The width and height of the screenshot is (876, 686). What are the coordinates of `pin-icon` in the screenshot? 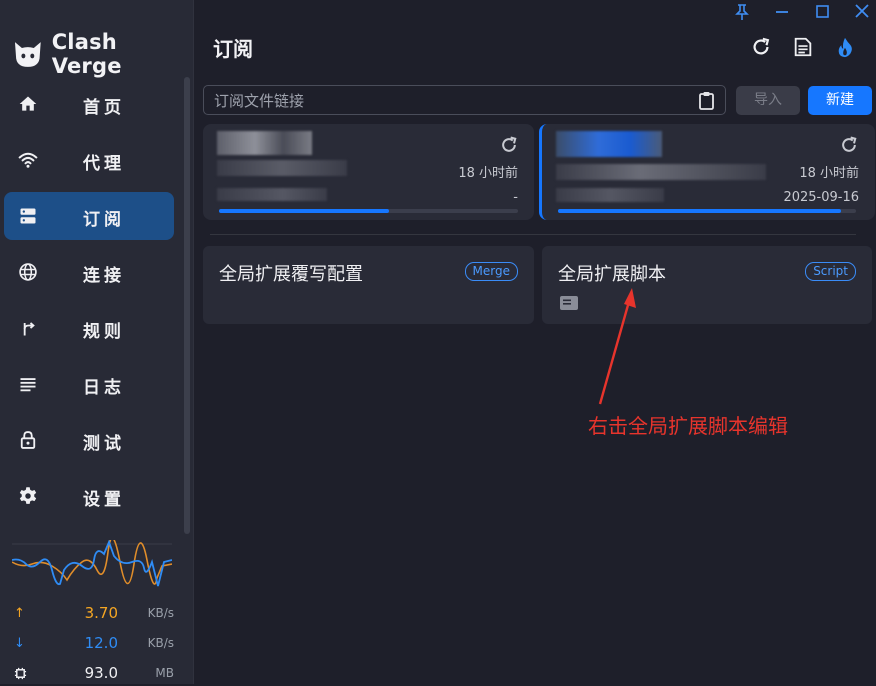 It's located at (742, 12).